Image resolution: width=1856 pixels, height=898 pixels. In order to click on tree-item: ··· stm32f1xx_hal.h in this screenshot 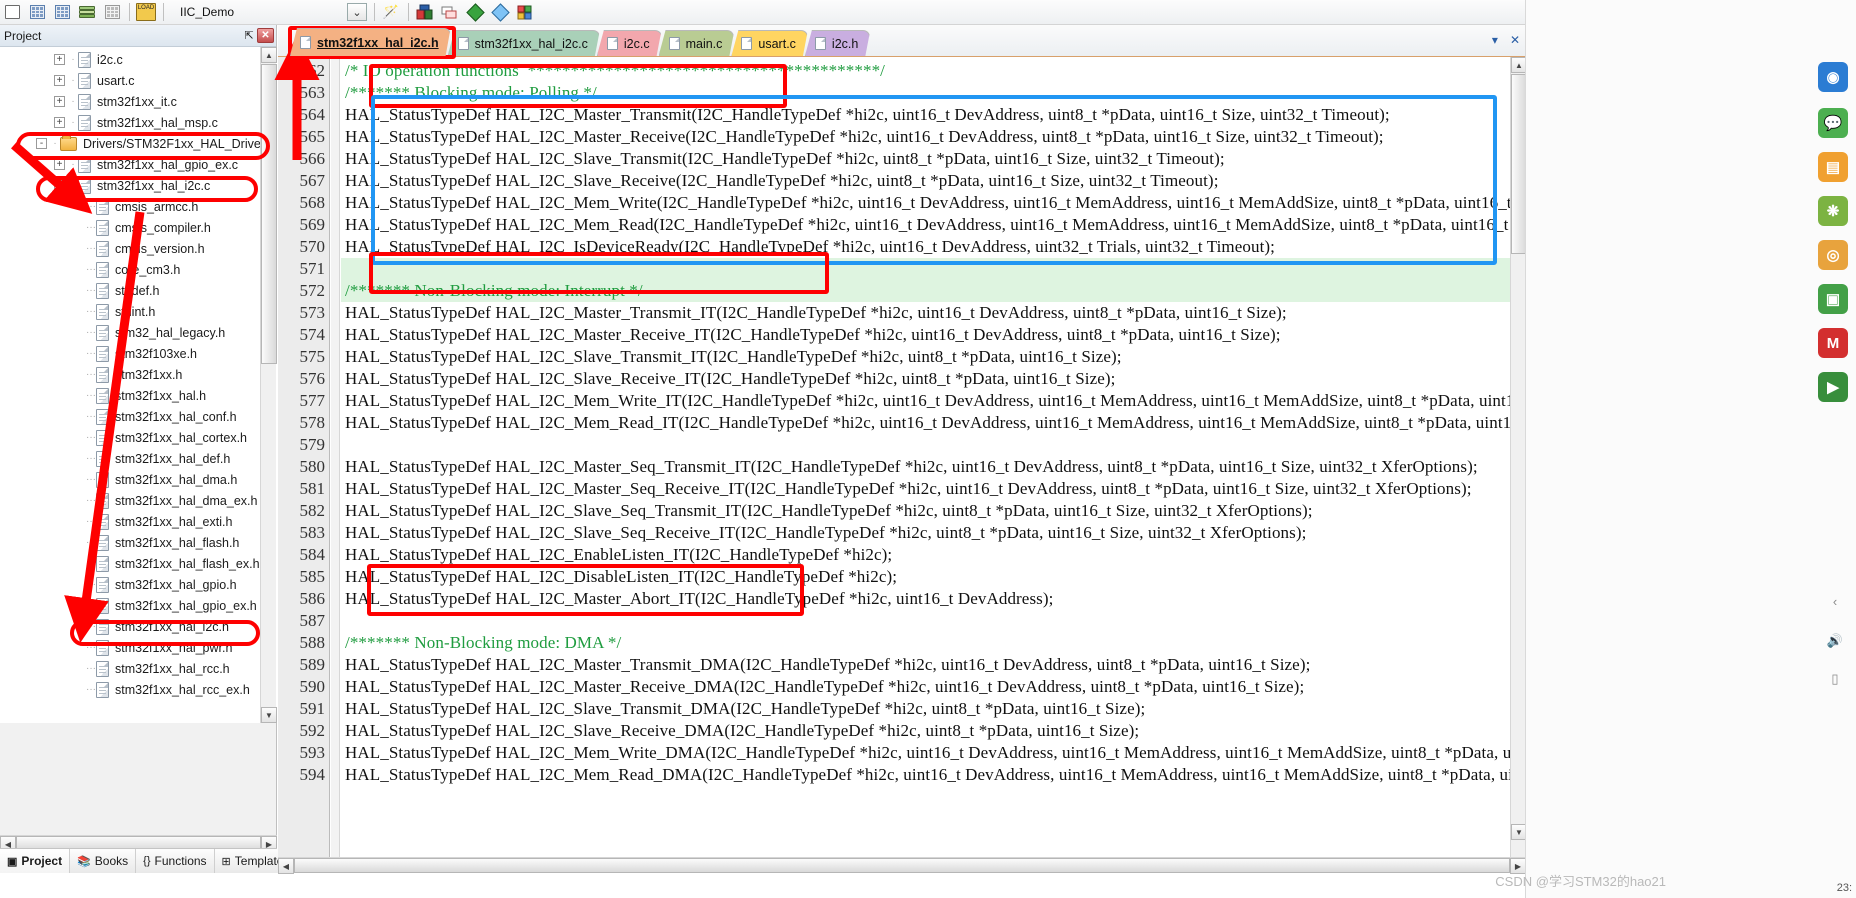, I will do `click(138, 395)`.